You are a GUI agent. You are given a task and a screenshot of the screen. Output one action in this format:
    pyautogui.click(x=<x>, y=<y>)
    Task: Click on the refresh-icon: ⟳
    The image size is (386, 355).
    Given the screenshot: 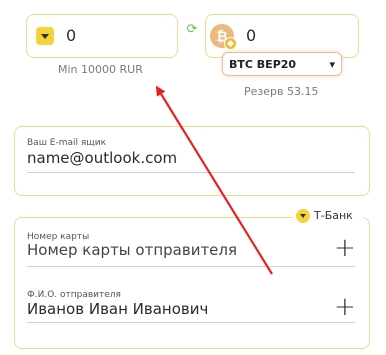 What is the action you would take?
    pyautogui.click(x=192, y=30)
    